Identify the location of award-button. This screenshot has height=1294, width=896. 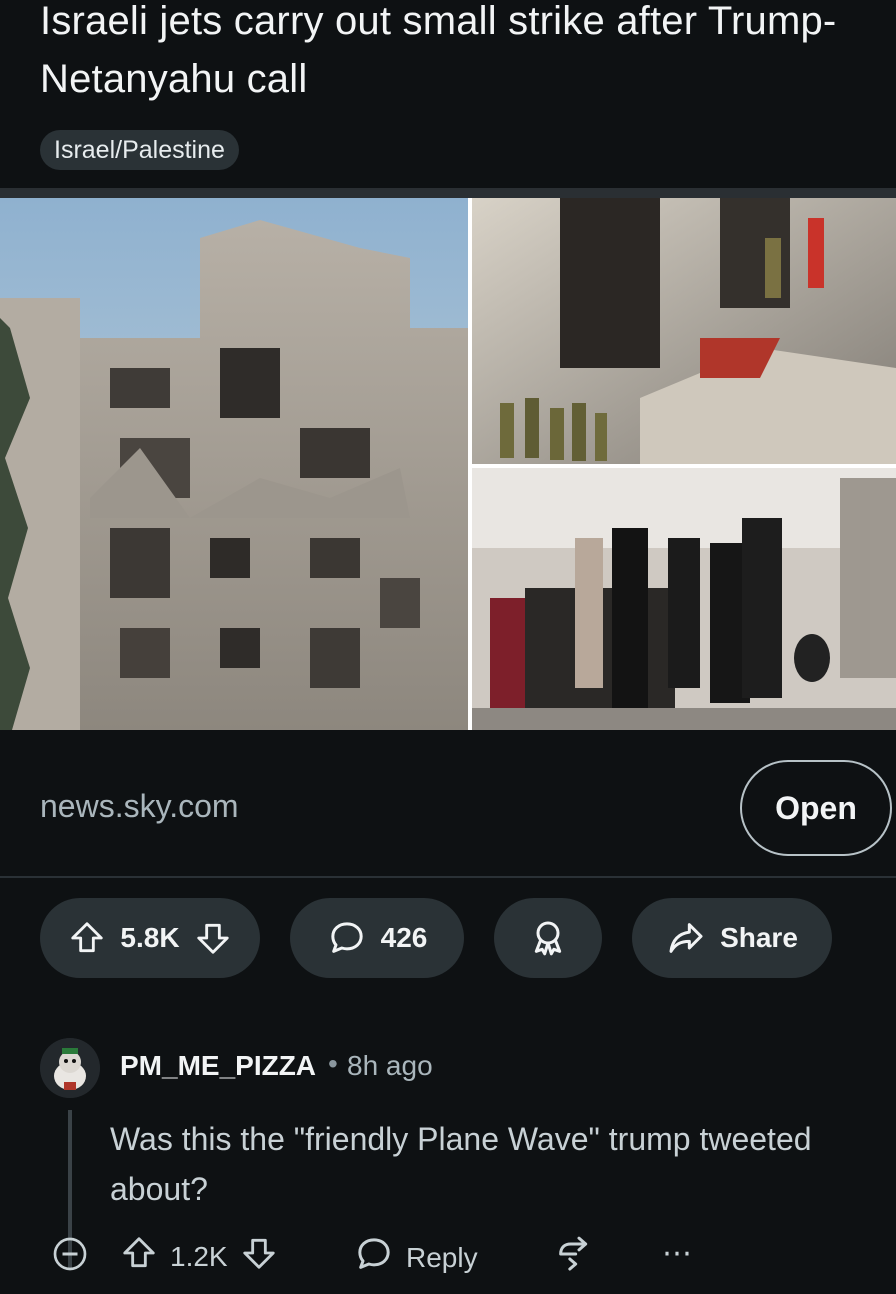
(548, 938).